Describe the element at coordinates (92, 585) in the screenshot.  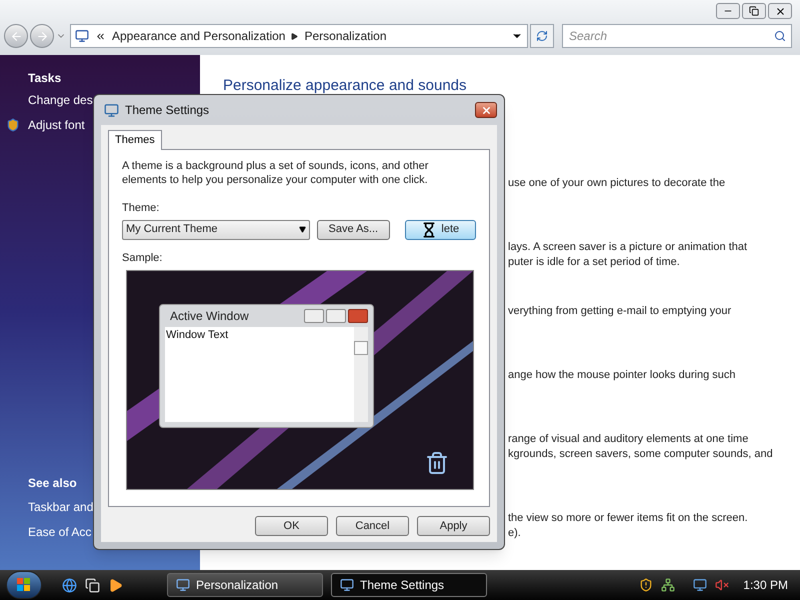
I see `switch-windows-icon` at that location.